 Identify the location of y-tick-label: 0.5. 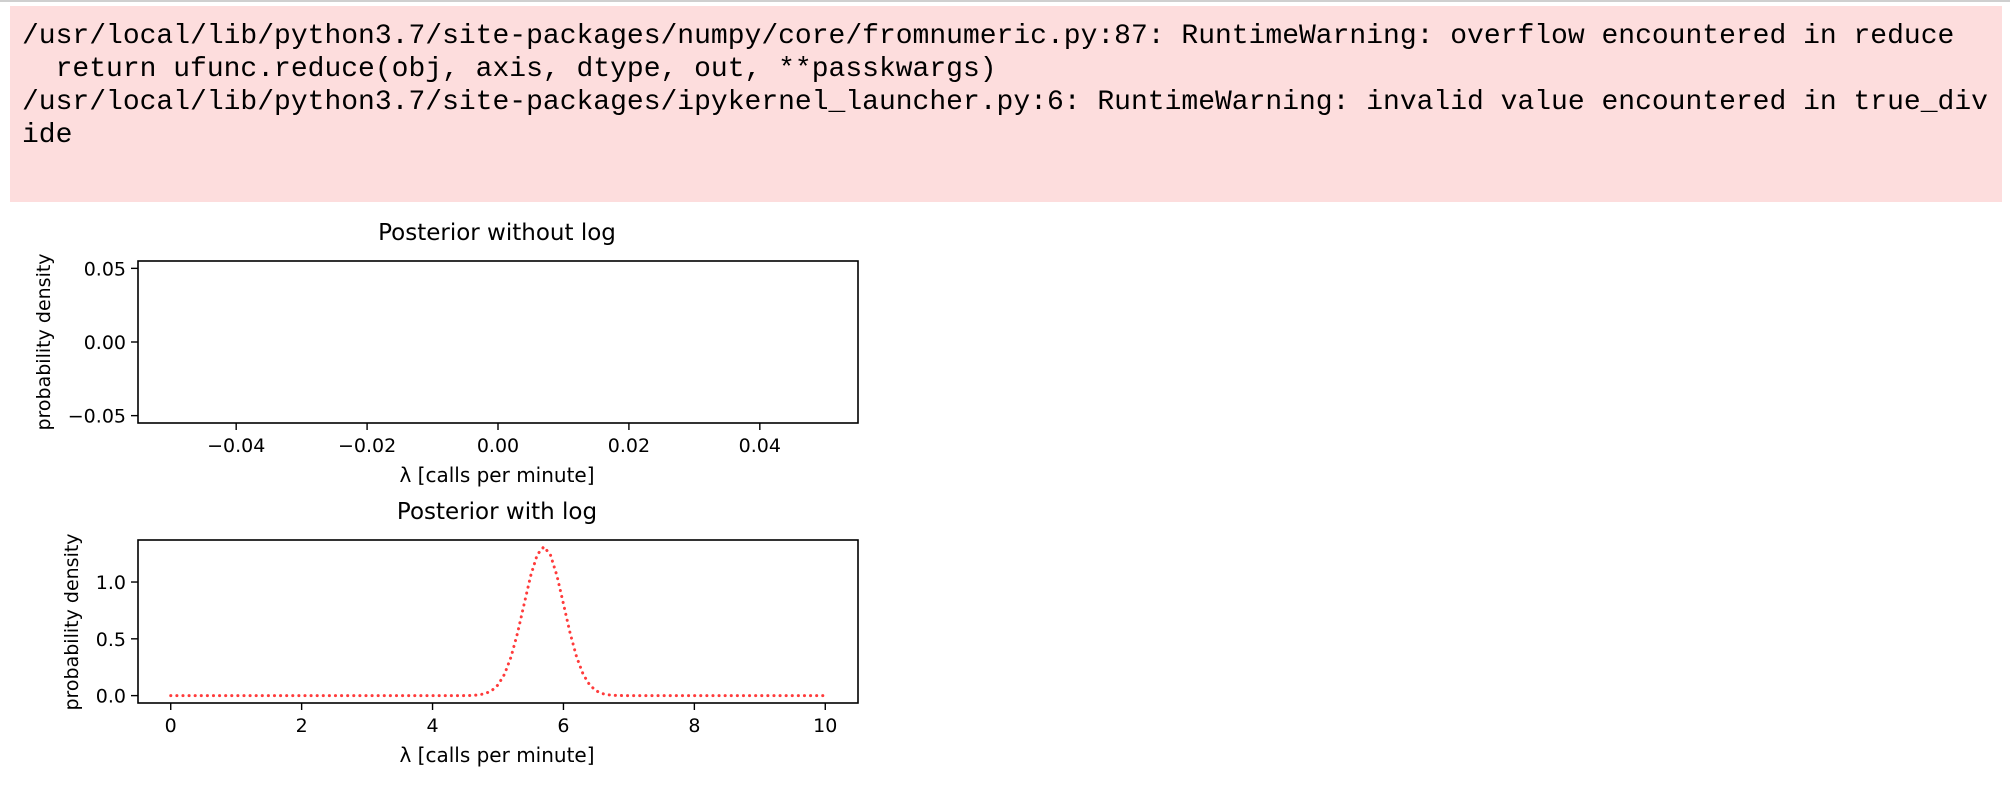
(111, 640).